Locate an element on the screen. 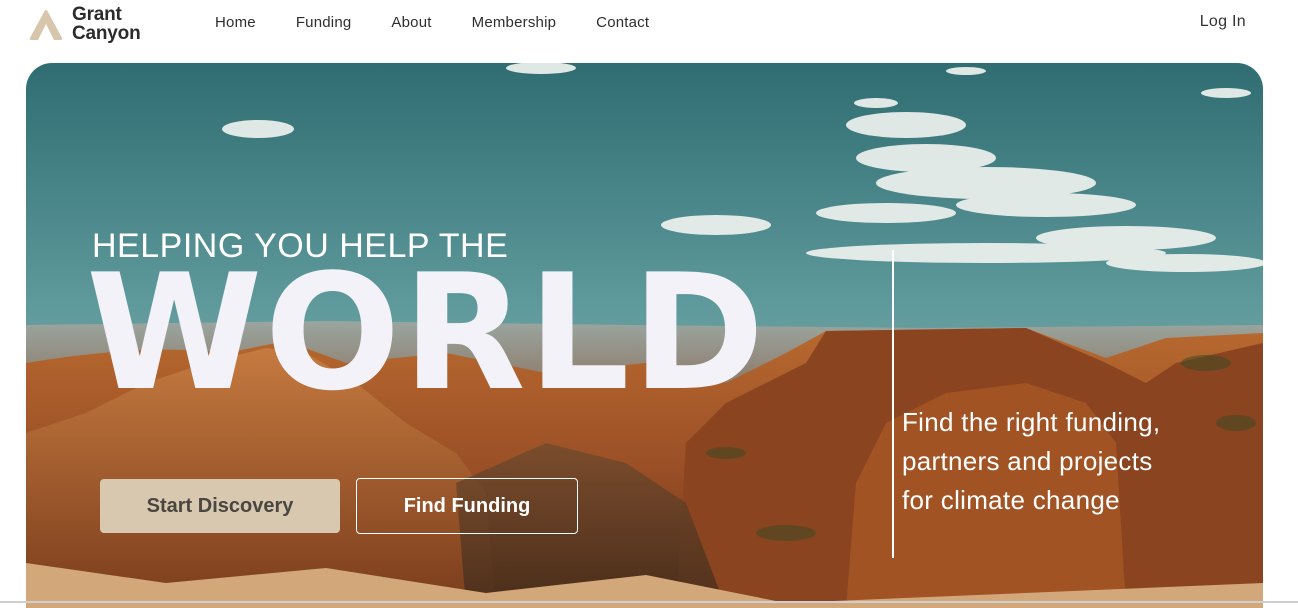 The width and height of the screenshot is (1298, 608). find-funding-button: Find Funding is located at coordinates (467, 506).